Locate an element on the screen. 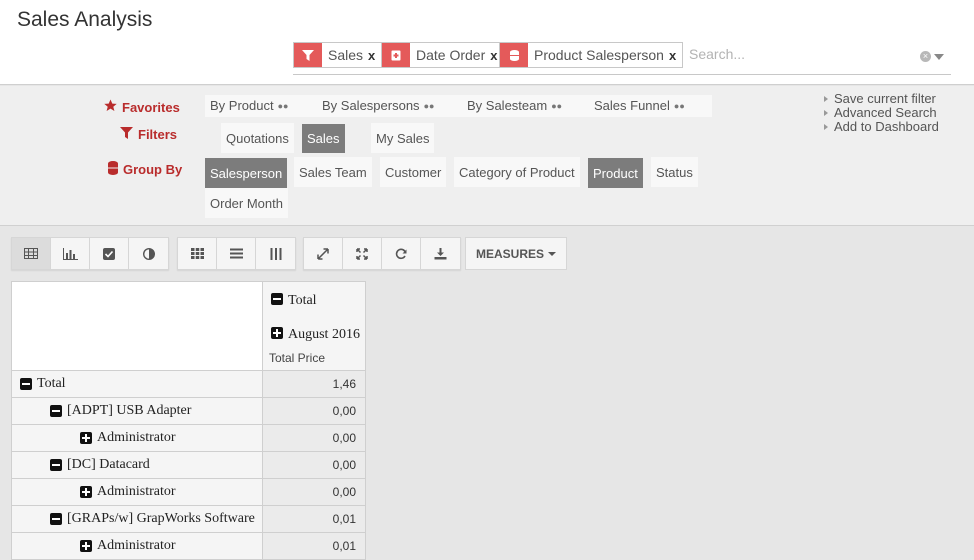 This screenshot has height=560, width=974. clear-search-icon: × is located at coordinates (925, 56).